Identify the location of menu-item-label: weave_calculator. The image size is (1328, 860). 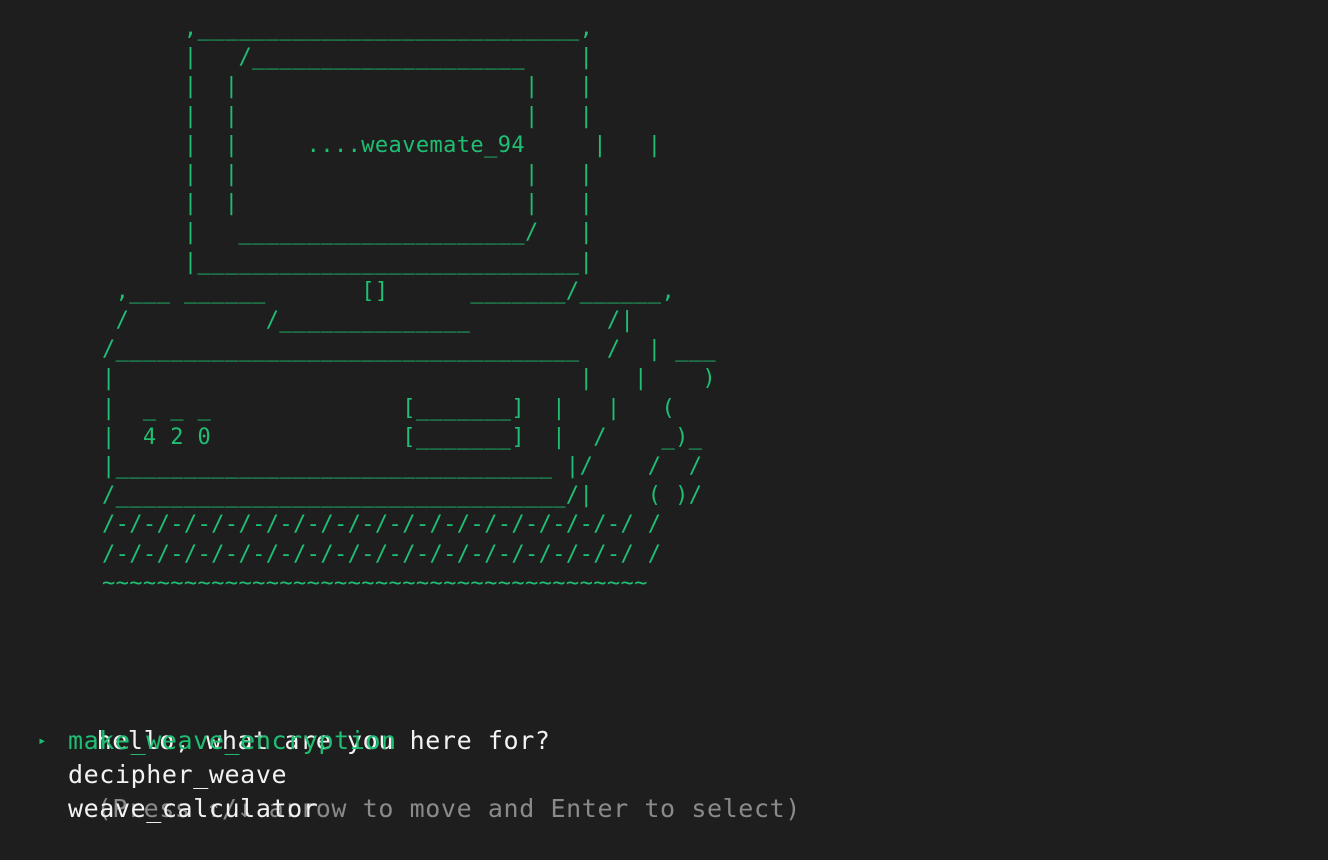
(193, 808).